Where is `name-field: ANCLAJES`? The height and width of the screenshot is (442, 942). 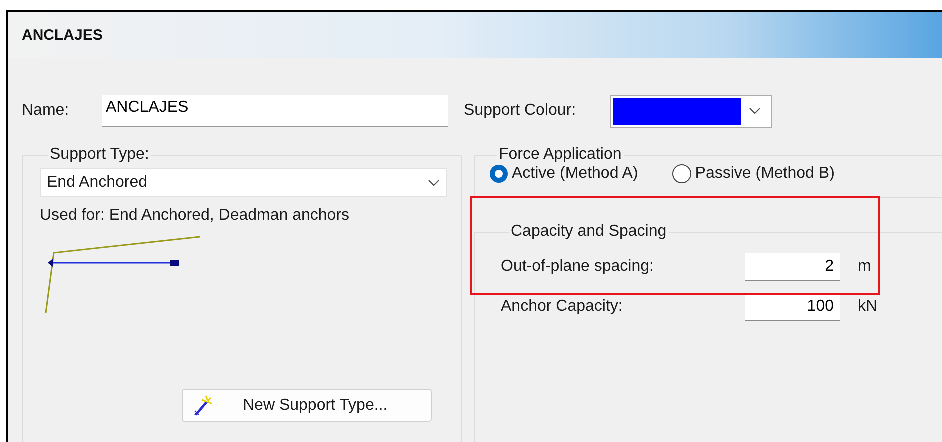 name-field: ANCLAJES is located at coordinates (275, 111).